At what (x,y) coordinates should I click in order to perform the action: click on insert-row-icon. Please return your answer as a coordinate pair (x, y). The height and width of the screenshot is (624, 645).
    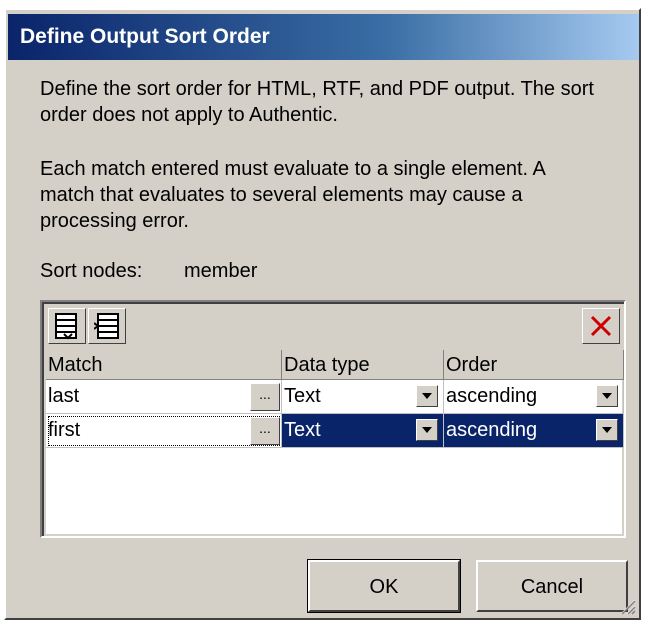
    Looking at the image, I should click on (106, 326).